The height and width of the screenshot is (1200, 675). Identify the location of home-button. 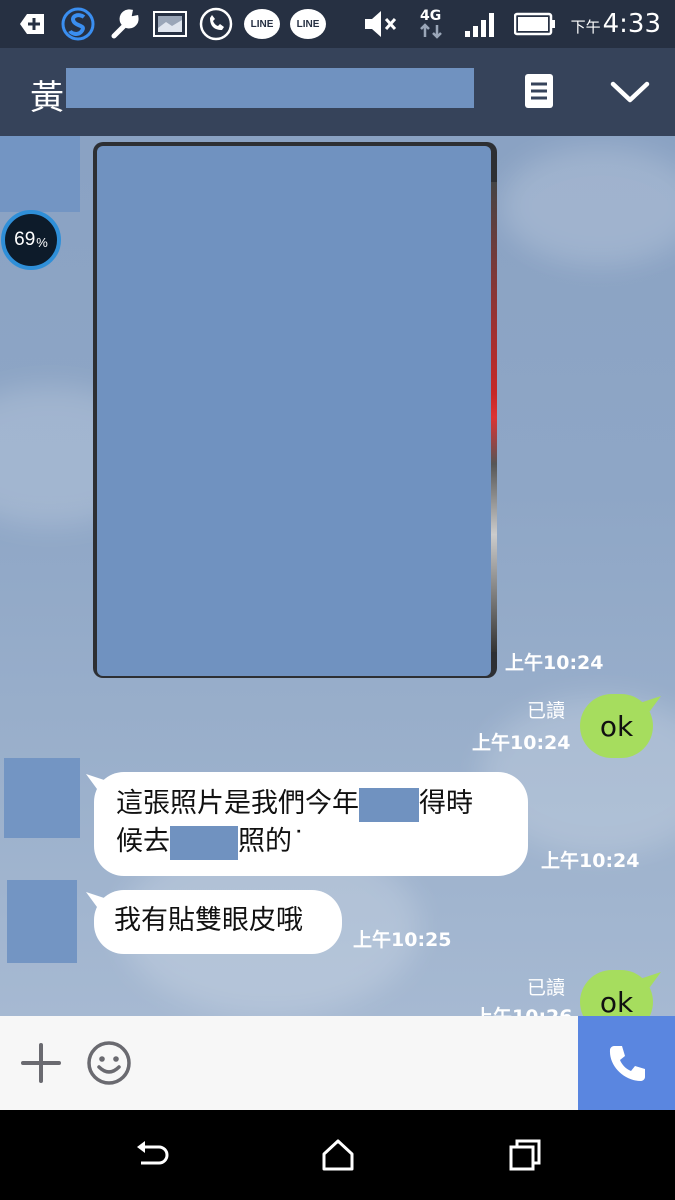
(338, 1155).